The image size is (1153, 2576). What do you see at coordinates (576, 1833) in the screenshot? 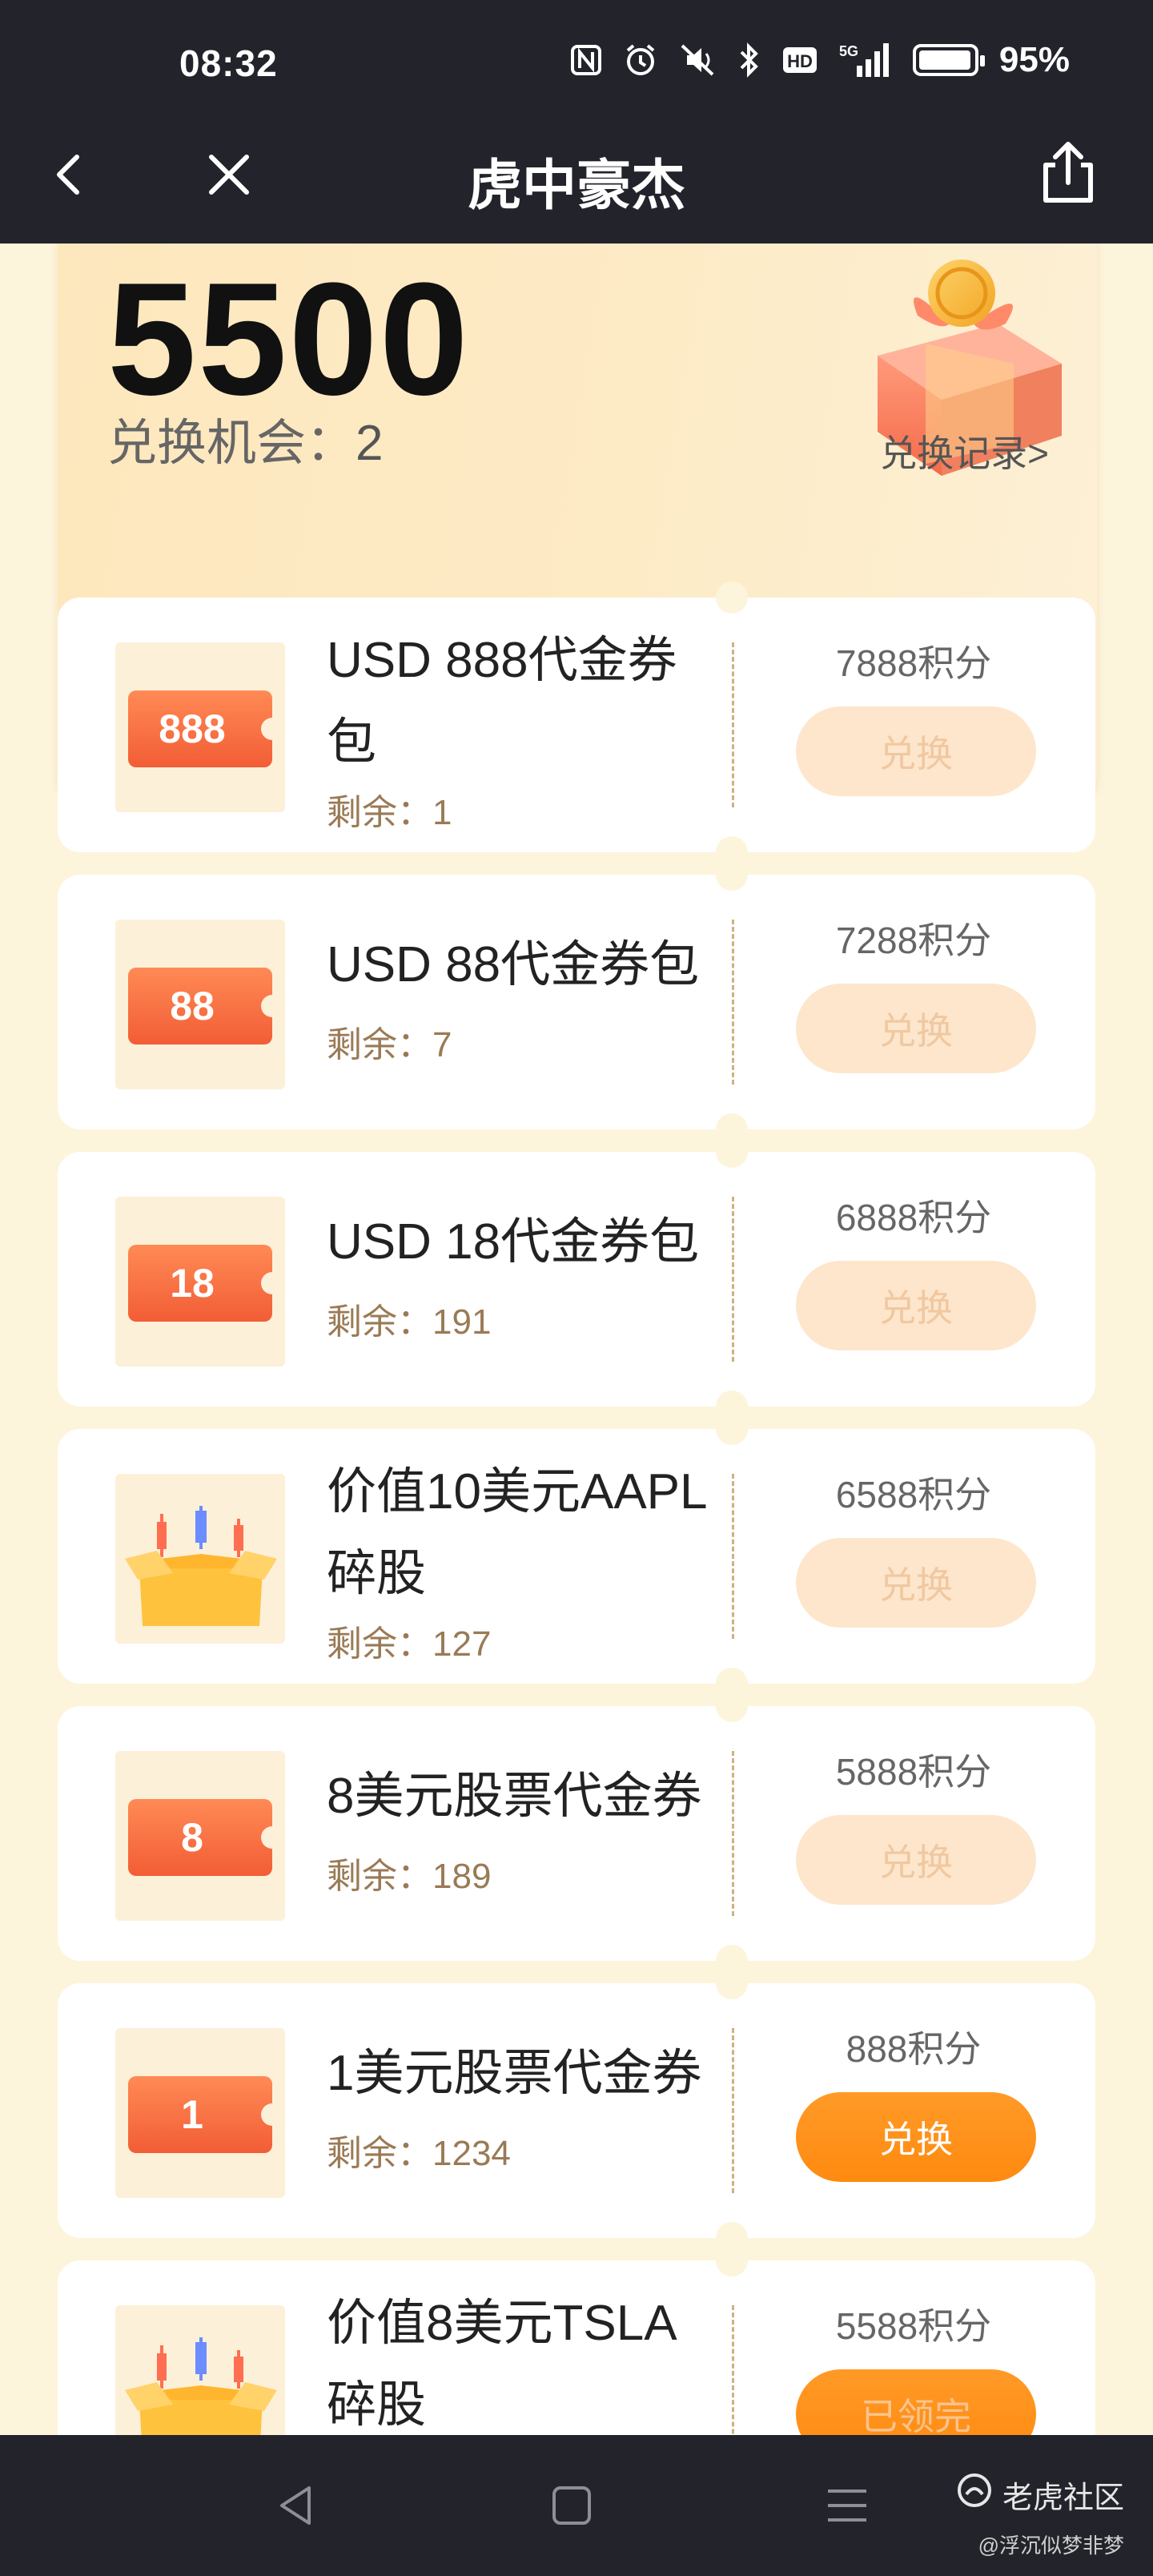
I see `coupon-item: 8 8美元股票代金券 剩余：189 5888积分 兑换` at bounding box center [576, 1833].